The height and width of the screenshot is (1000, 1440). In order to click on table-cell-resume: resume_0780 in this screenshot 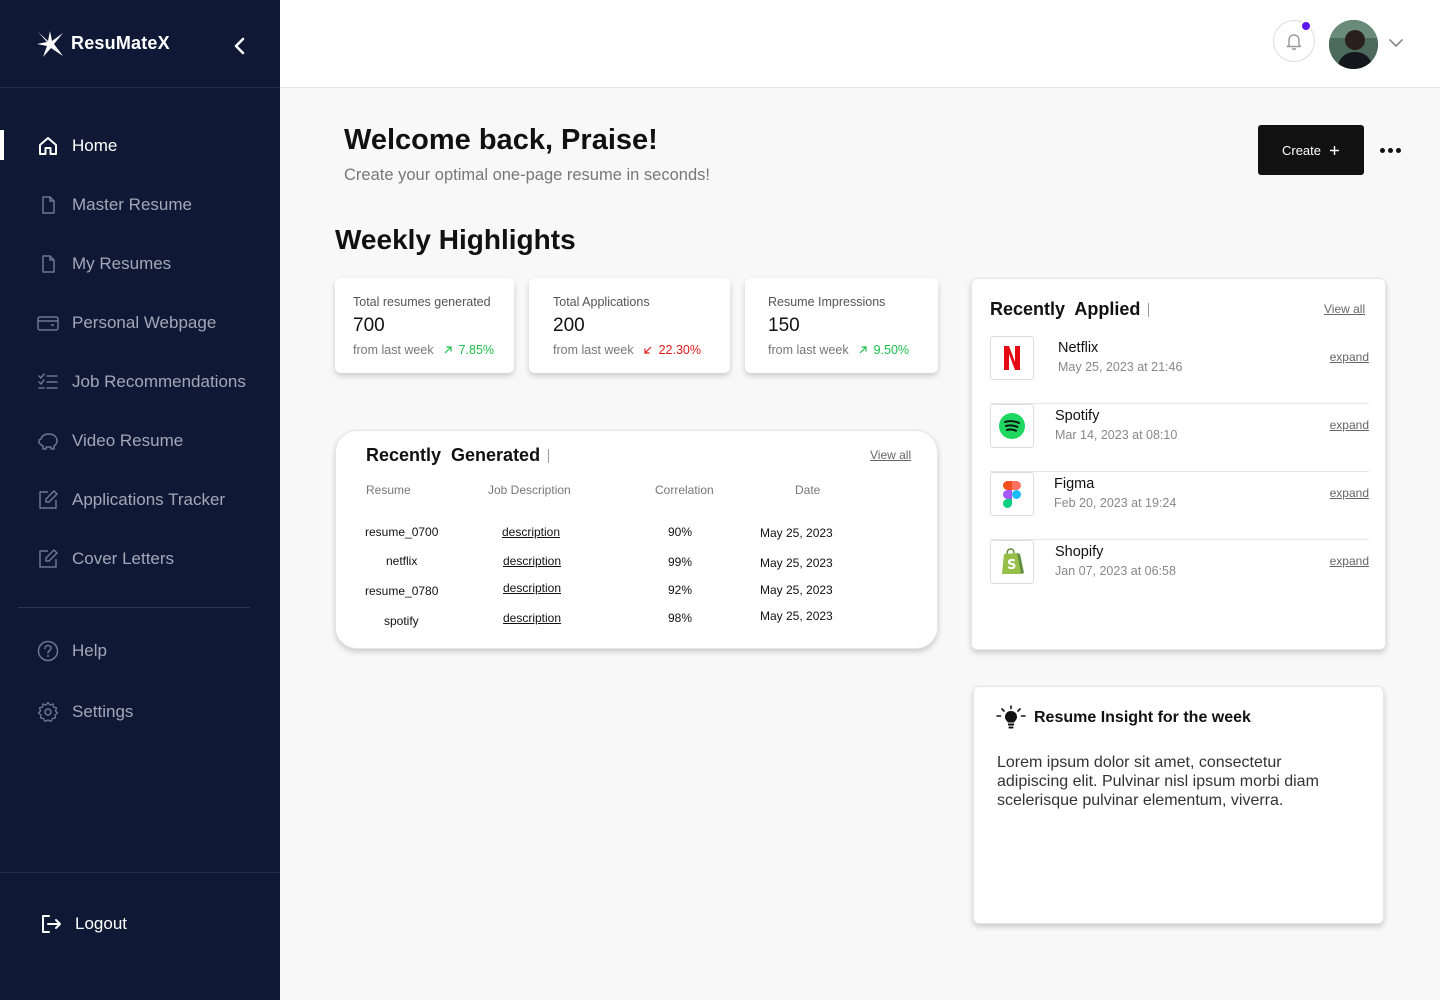, I will do `click(401, 591)`.